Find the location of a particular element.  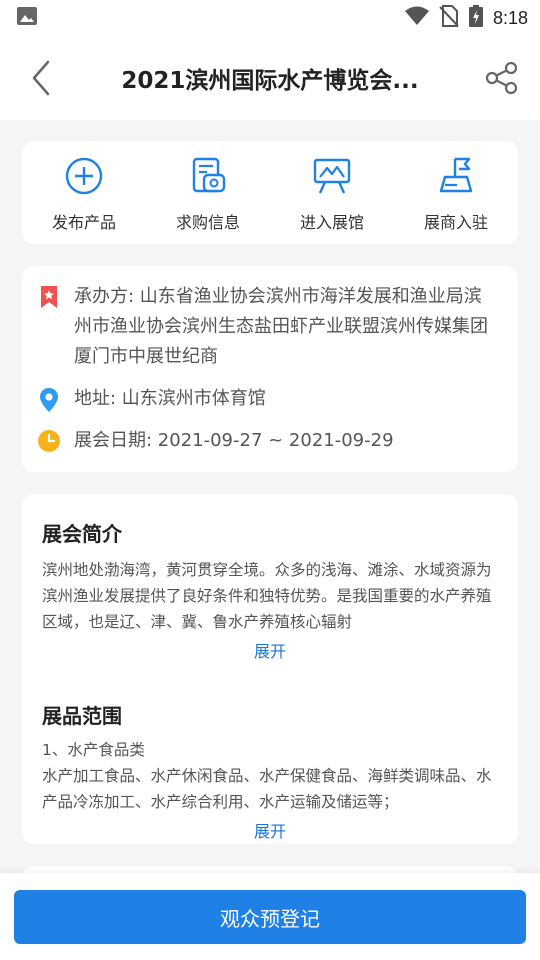

address-row: 地址: 山东滨州市体育馆 is located at coordinates (267, 399).